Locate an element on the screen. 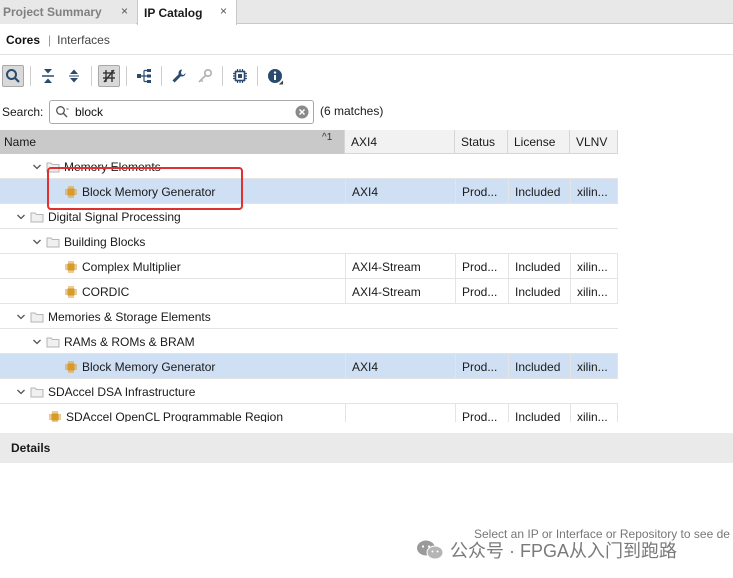 This screenshot has width=733, height=578. name-cell: Block Memory Generator is located at coordinates (139, 191).